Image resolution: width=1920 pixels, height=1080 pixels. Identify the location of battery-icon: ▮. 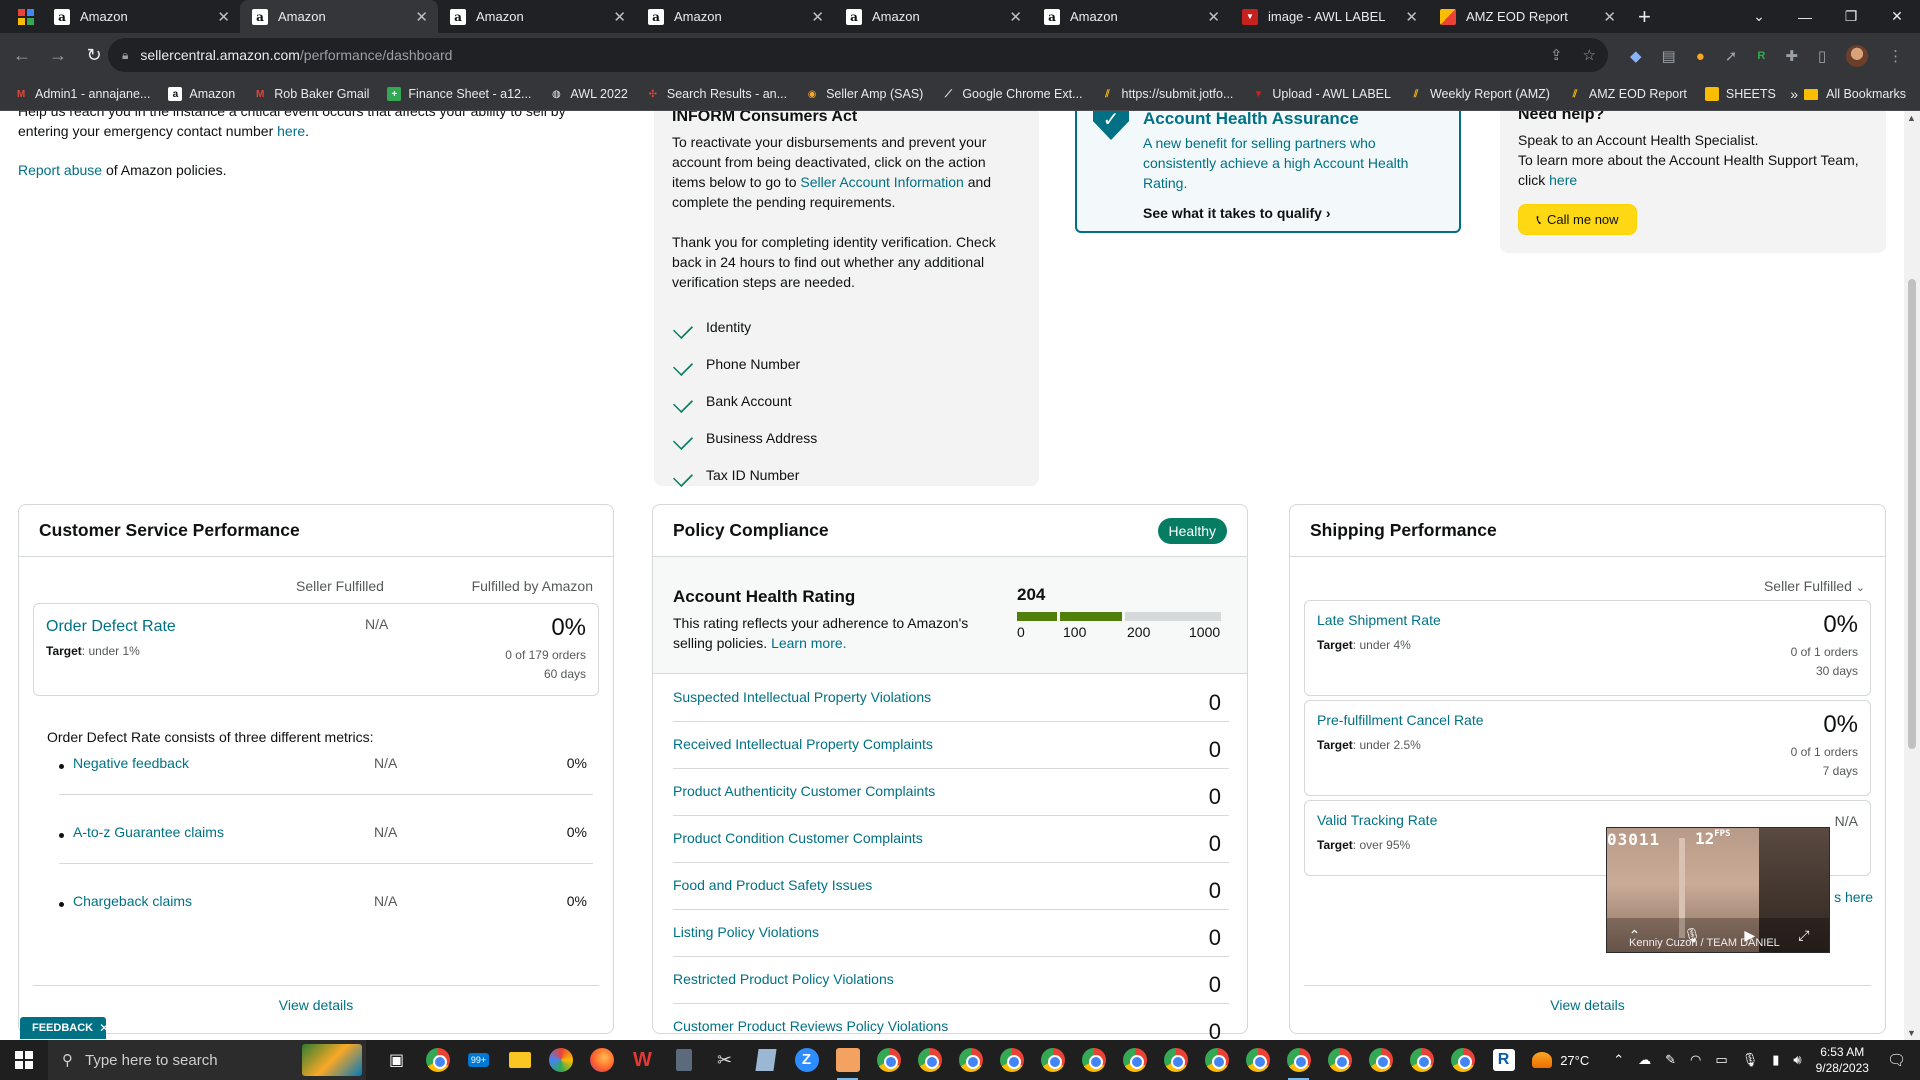
(1775, 1060).